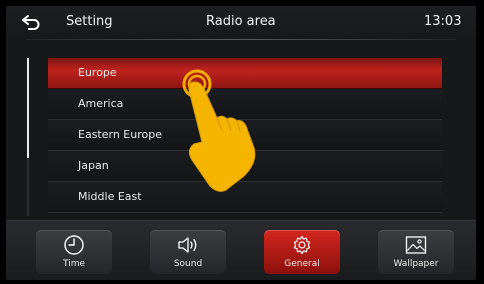 The width and height of the screenshot is (484, 284). I want to click on list-item-label: Middle East, so click(110, 196).